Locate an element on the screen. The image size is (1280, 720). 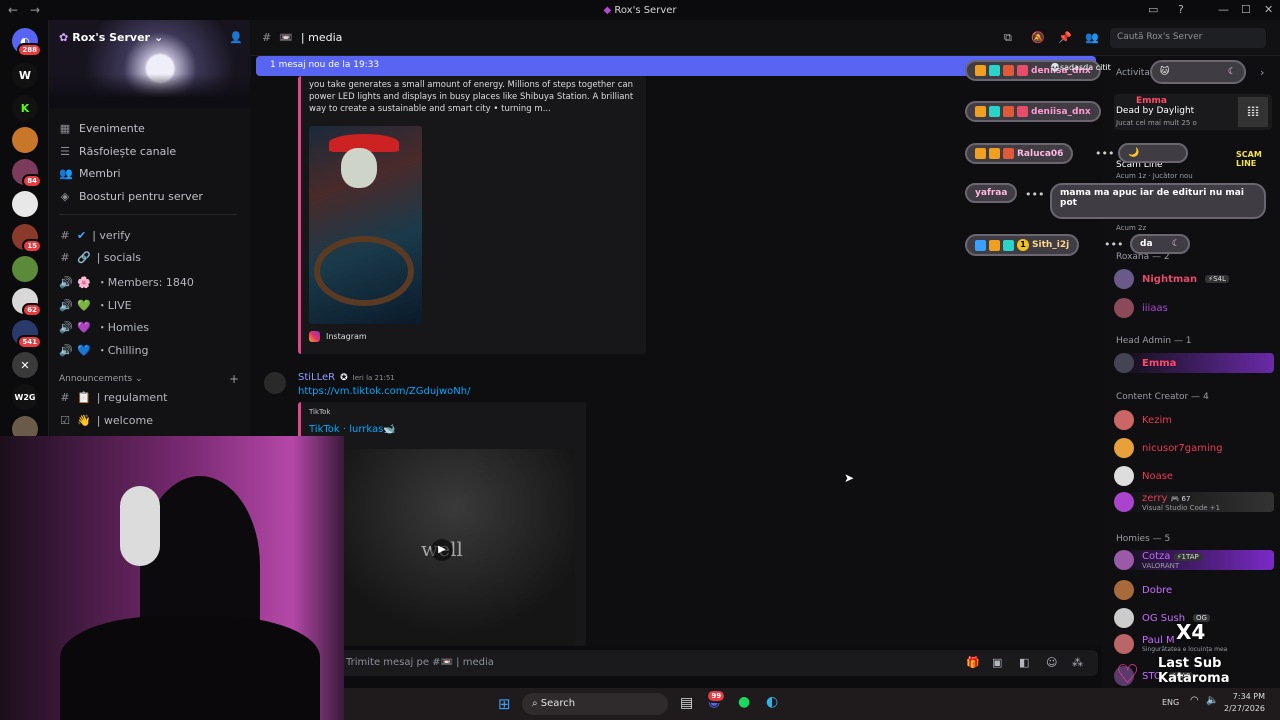
edge-icon: ◐ is located at coordinates (772, 702).